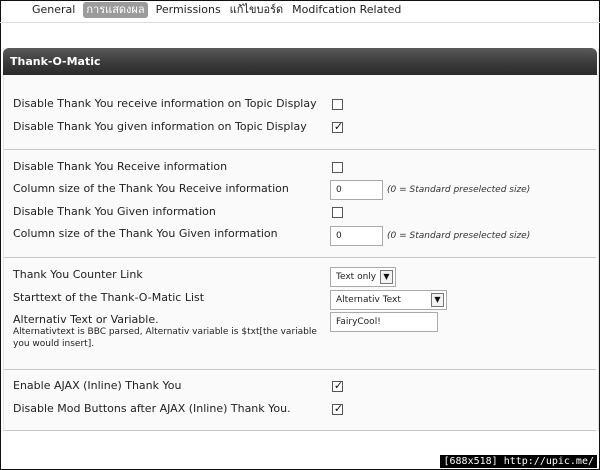 The width and height of the screenshot is (600, 470). Describe the element at coordinates (459, 236) in the screenshot. I see `given-column-hint: (0 = Standard preselected size)` at that location.